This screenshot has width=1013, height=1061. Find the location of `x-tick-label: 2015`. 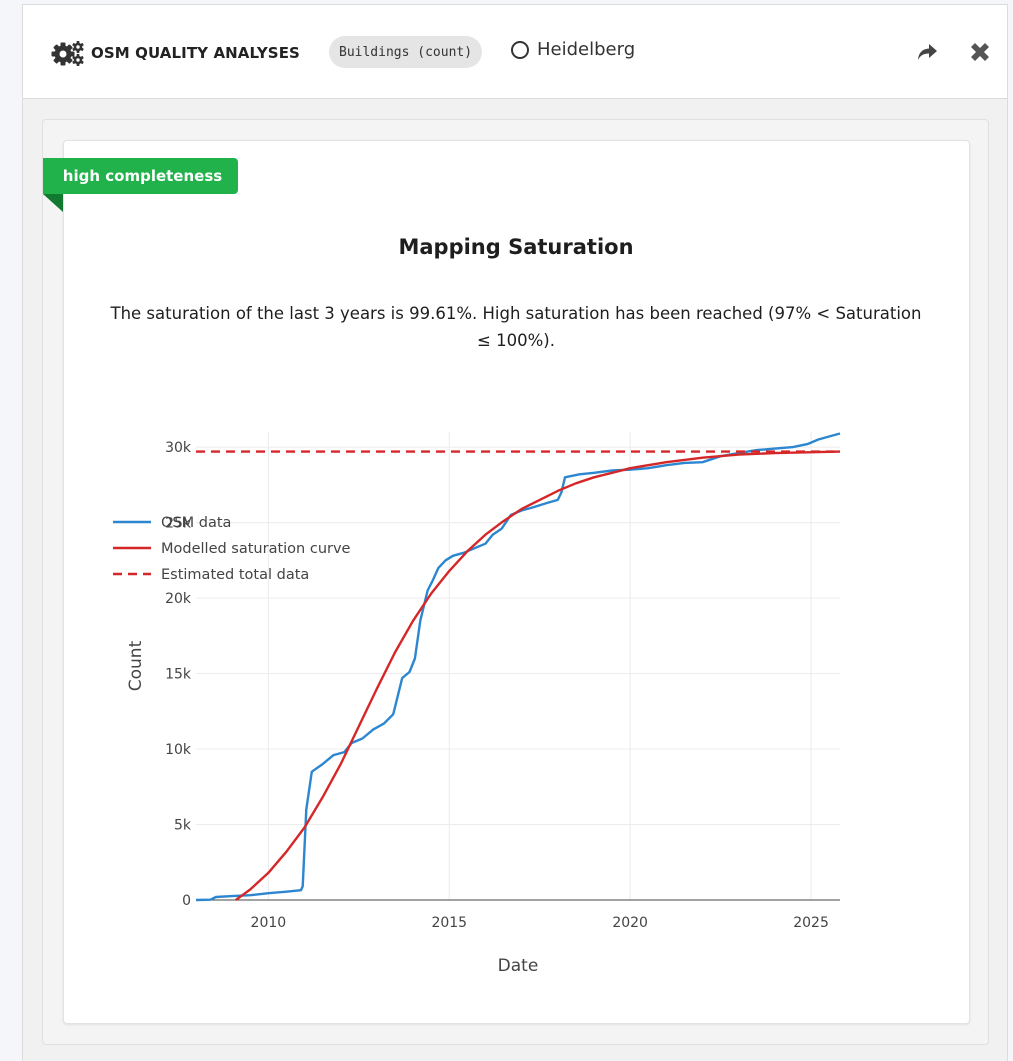

x-tick-label: 2015 is located at coordinates (449, 923).